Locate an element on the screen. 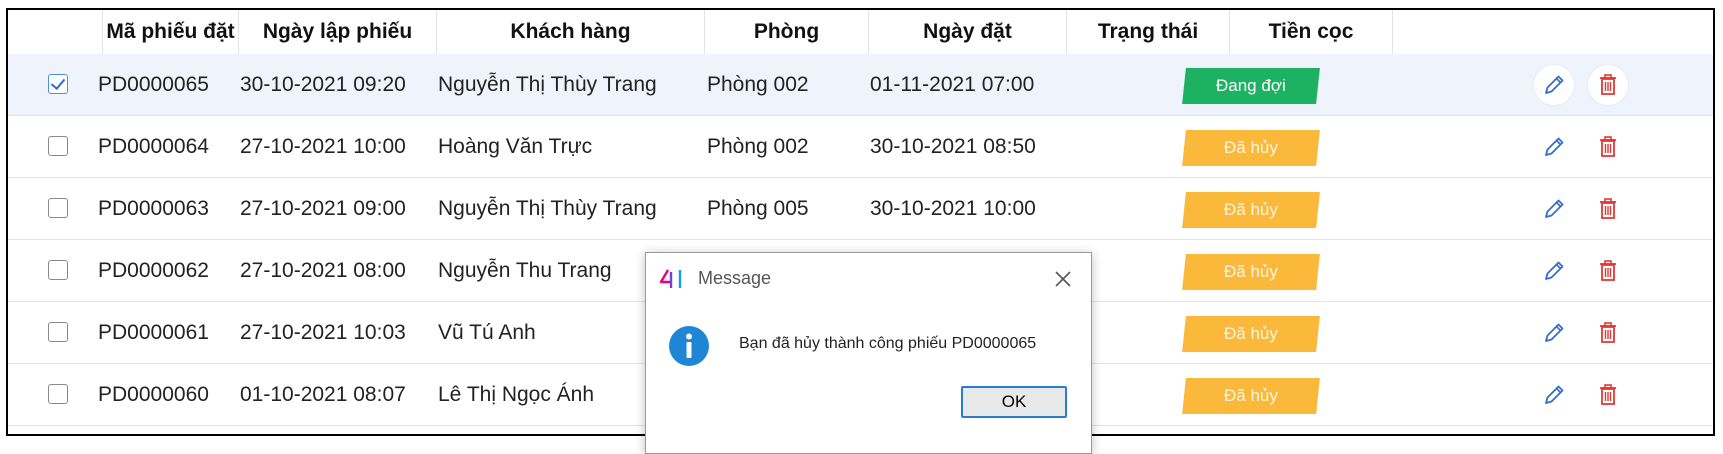  room-name: Phòng 005 is located at coordinates (758, 208).